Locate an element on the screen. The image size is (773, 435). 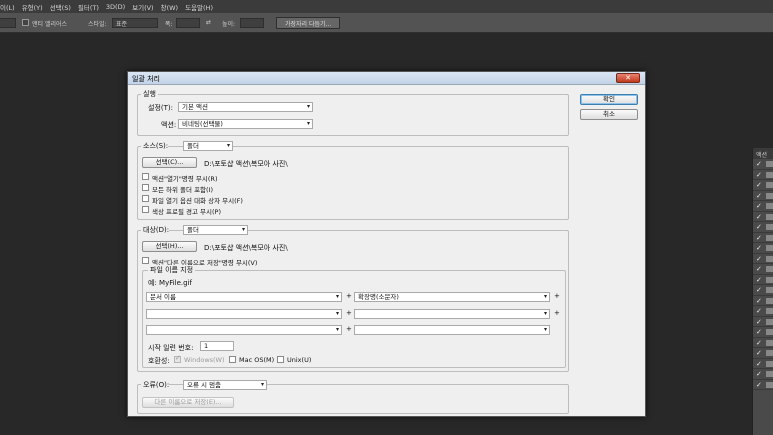
serial-input: 1 is located at coordinates (217, 346).